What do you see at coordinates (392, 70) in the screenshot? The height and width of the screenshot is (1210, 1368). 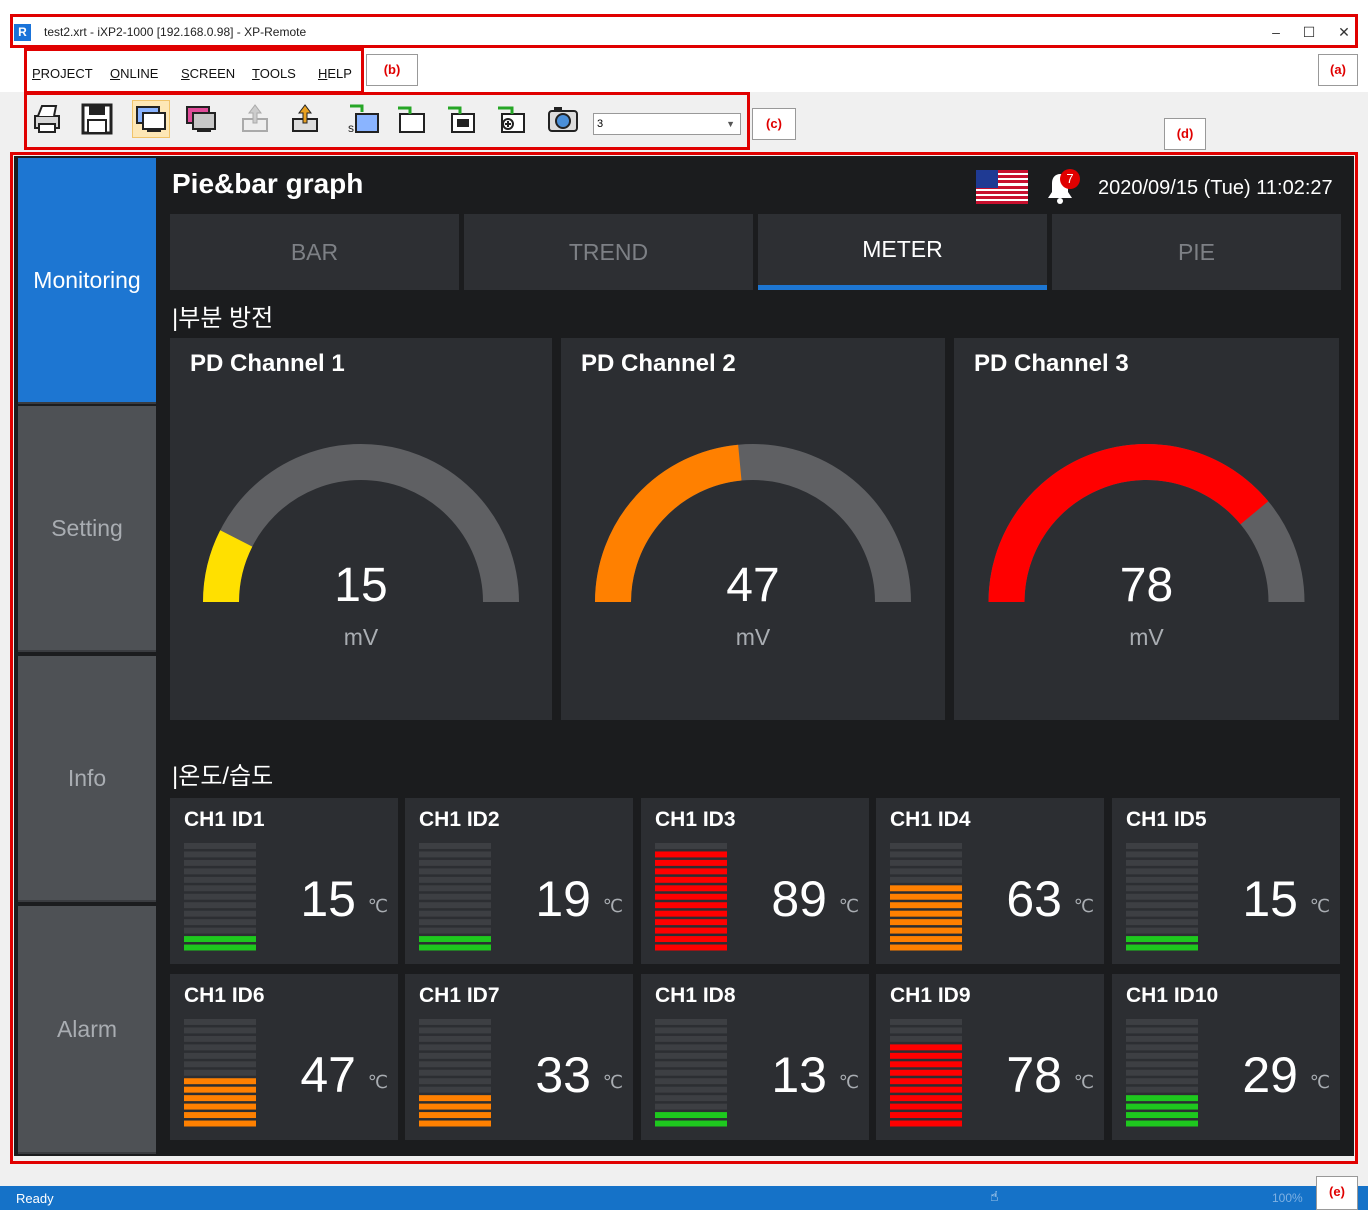 I see `annotation-label-b: (b)` at bounding box center [392, 70].